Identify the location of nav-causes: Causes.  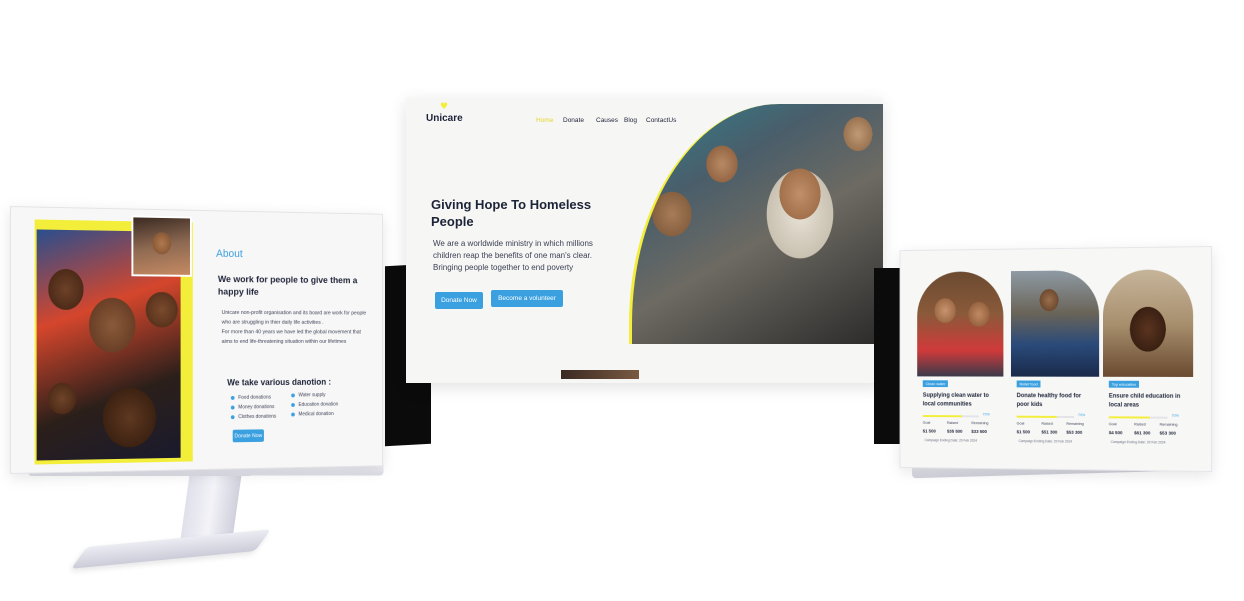
(607, 120).